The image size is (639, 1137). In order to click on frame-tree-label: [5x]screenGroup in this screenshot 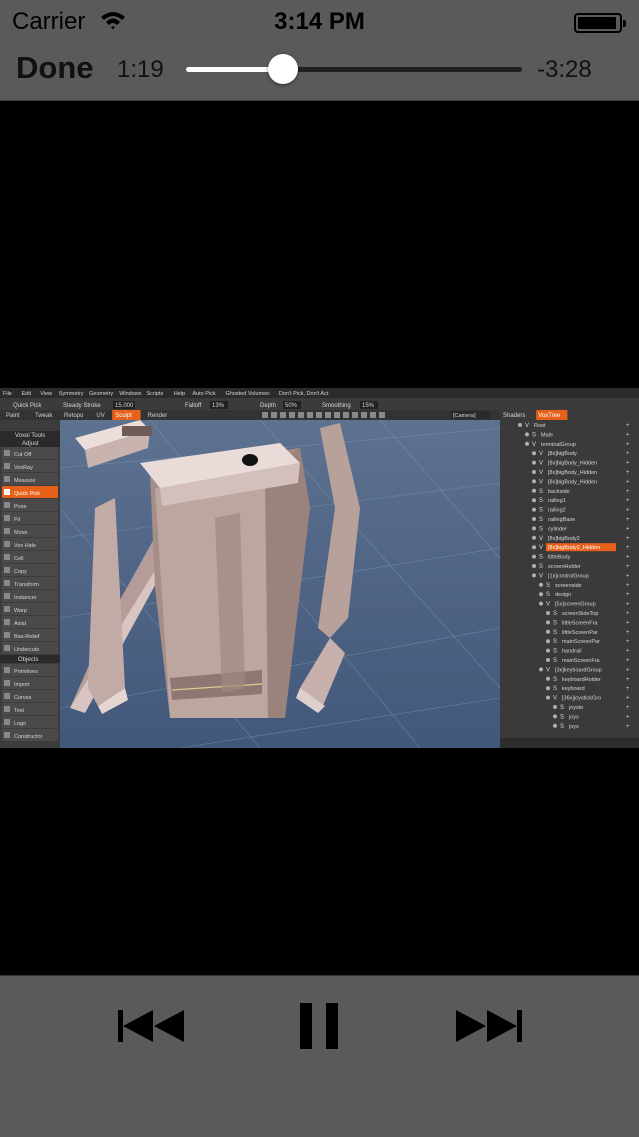, I will do `click(575, 605)`.